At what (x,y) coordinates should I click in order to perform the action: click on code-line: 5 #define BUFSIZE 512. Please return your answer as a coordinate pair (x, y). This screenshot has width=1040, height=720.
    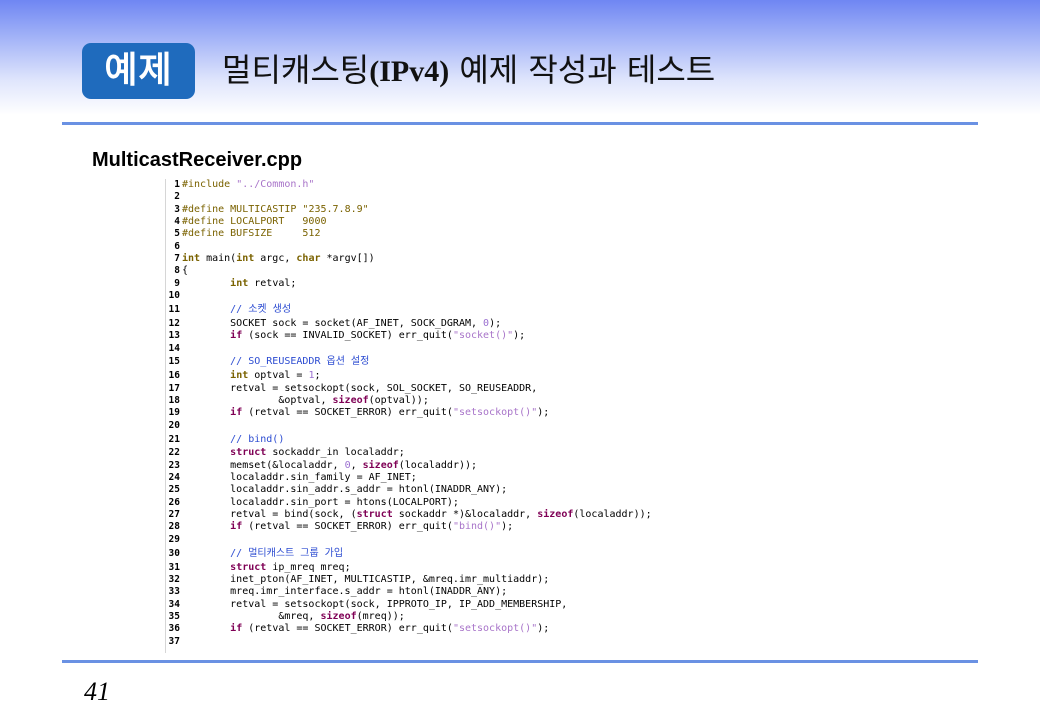
    Looking at the image, I should click on (243, 234).